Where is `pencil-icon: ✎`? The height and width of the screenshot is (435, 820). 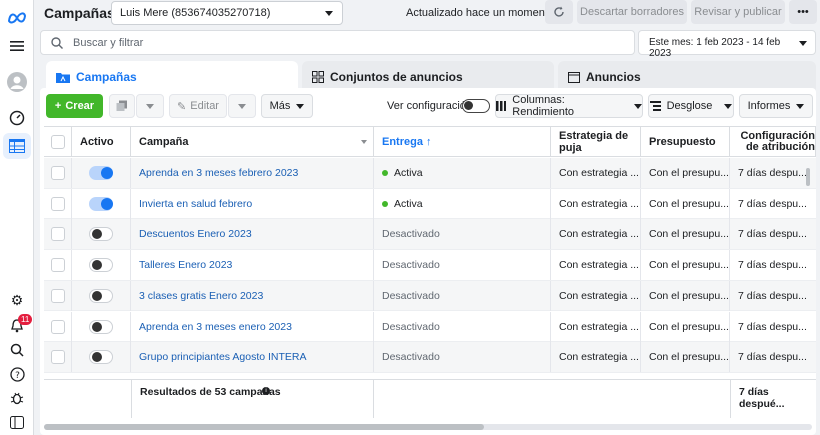 pencil-icon: ✎ is located at coordinates (182, 106).